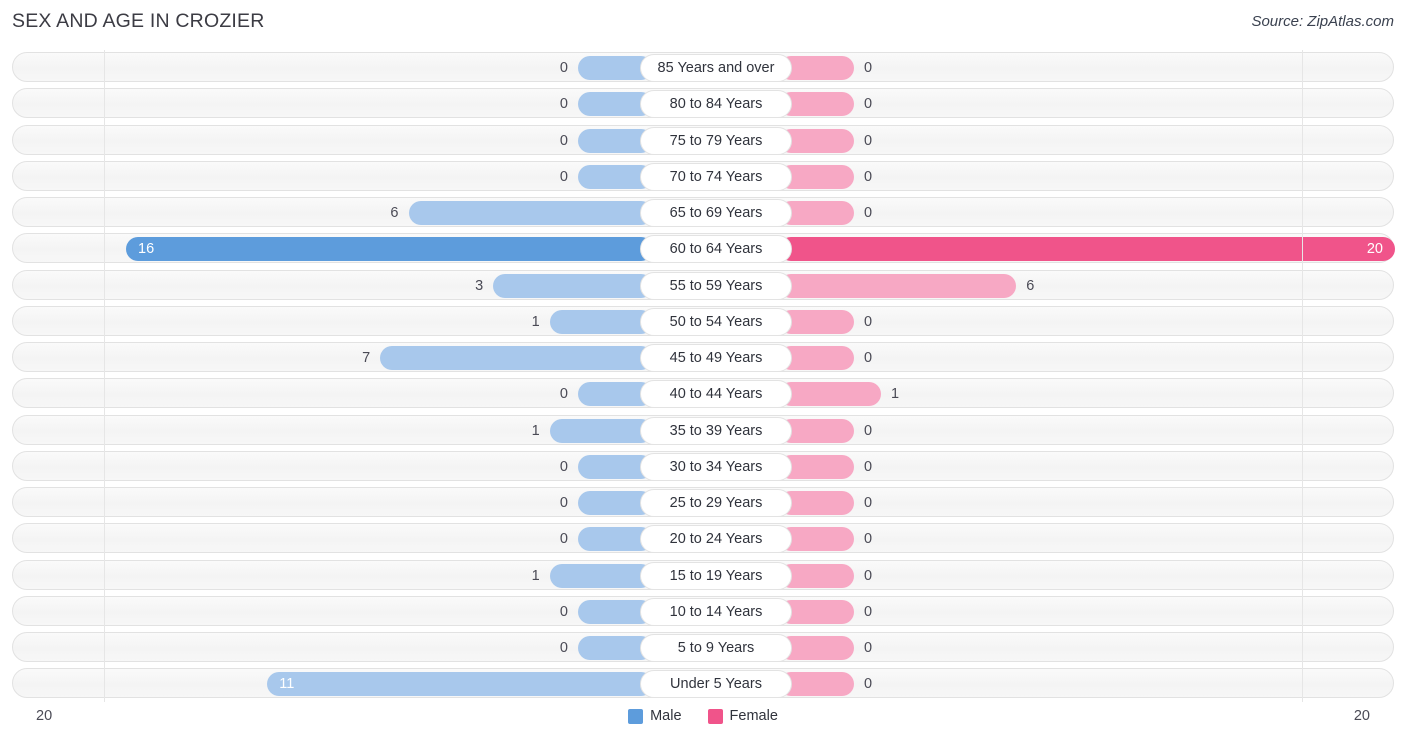 This screenshot has width=1406, height=739. I want to click on age-group-label: 75 to 79 Years, so click(716, 140).